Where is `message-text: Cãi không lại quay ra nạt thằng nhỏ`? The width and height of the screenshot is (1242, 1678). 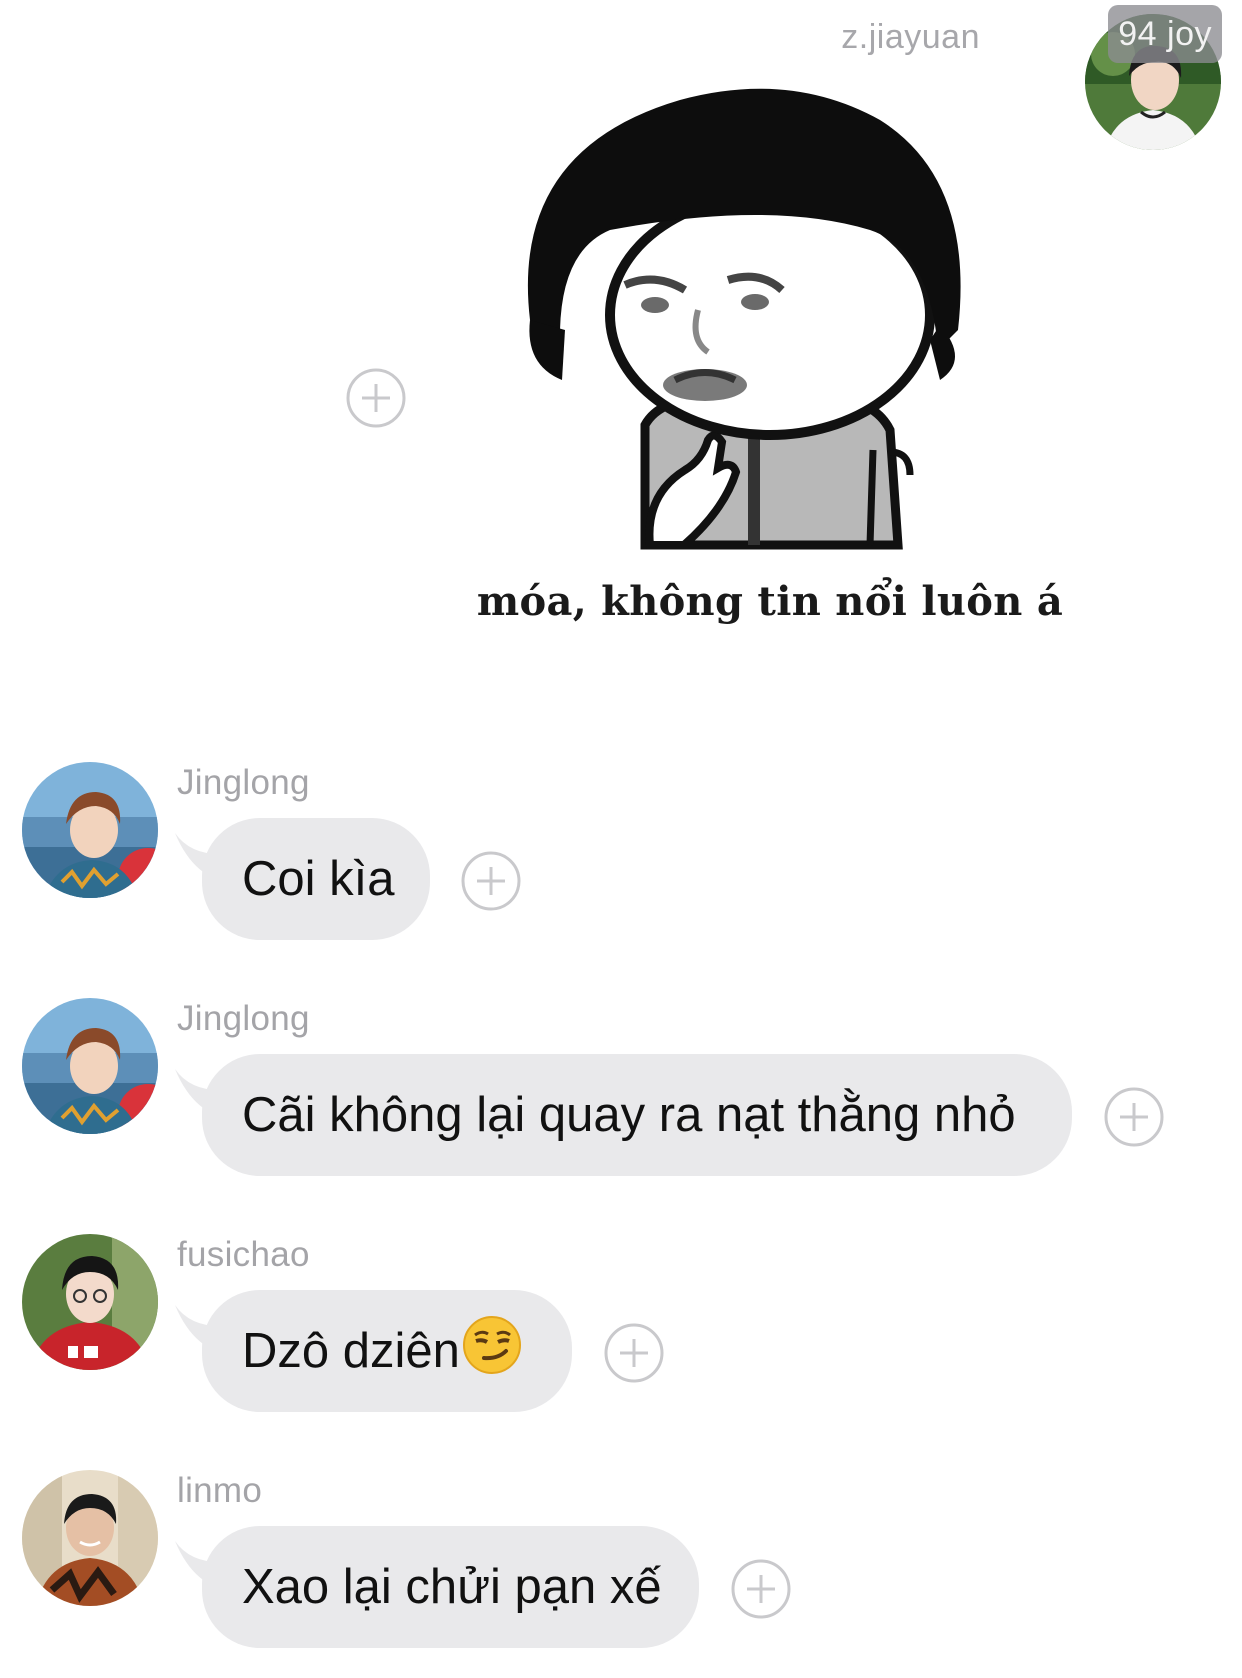
message-text: Cãi không lại quay ra nạt thằng nhỏ is located at coordinates (629, 1115).